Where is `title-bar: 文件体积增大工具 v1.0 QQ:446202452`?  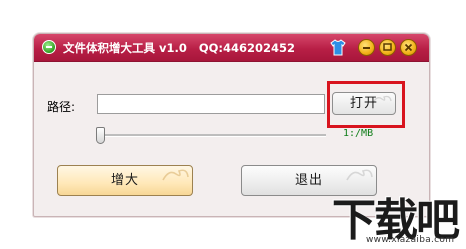 title-bar: 文件体积增大工具 v1.0 QQ:446202452 is located at coordinates (231, 48).